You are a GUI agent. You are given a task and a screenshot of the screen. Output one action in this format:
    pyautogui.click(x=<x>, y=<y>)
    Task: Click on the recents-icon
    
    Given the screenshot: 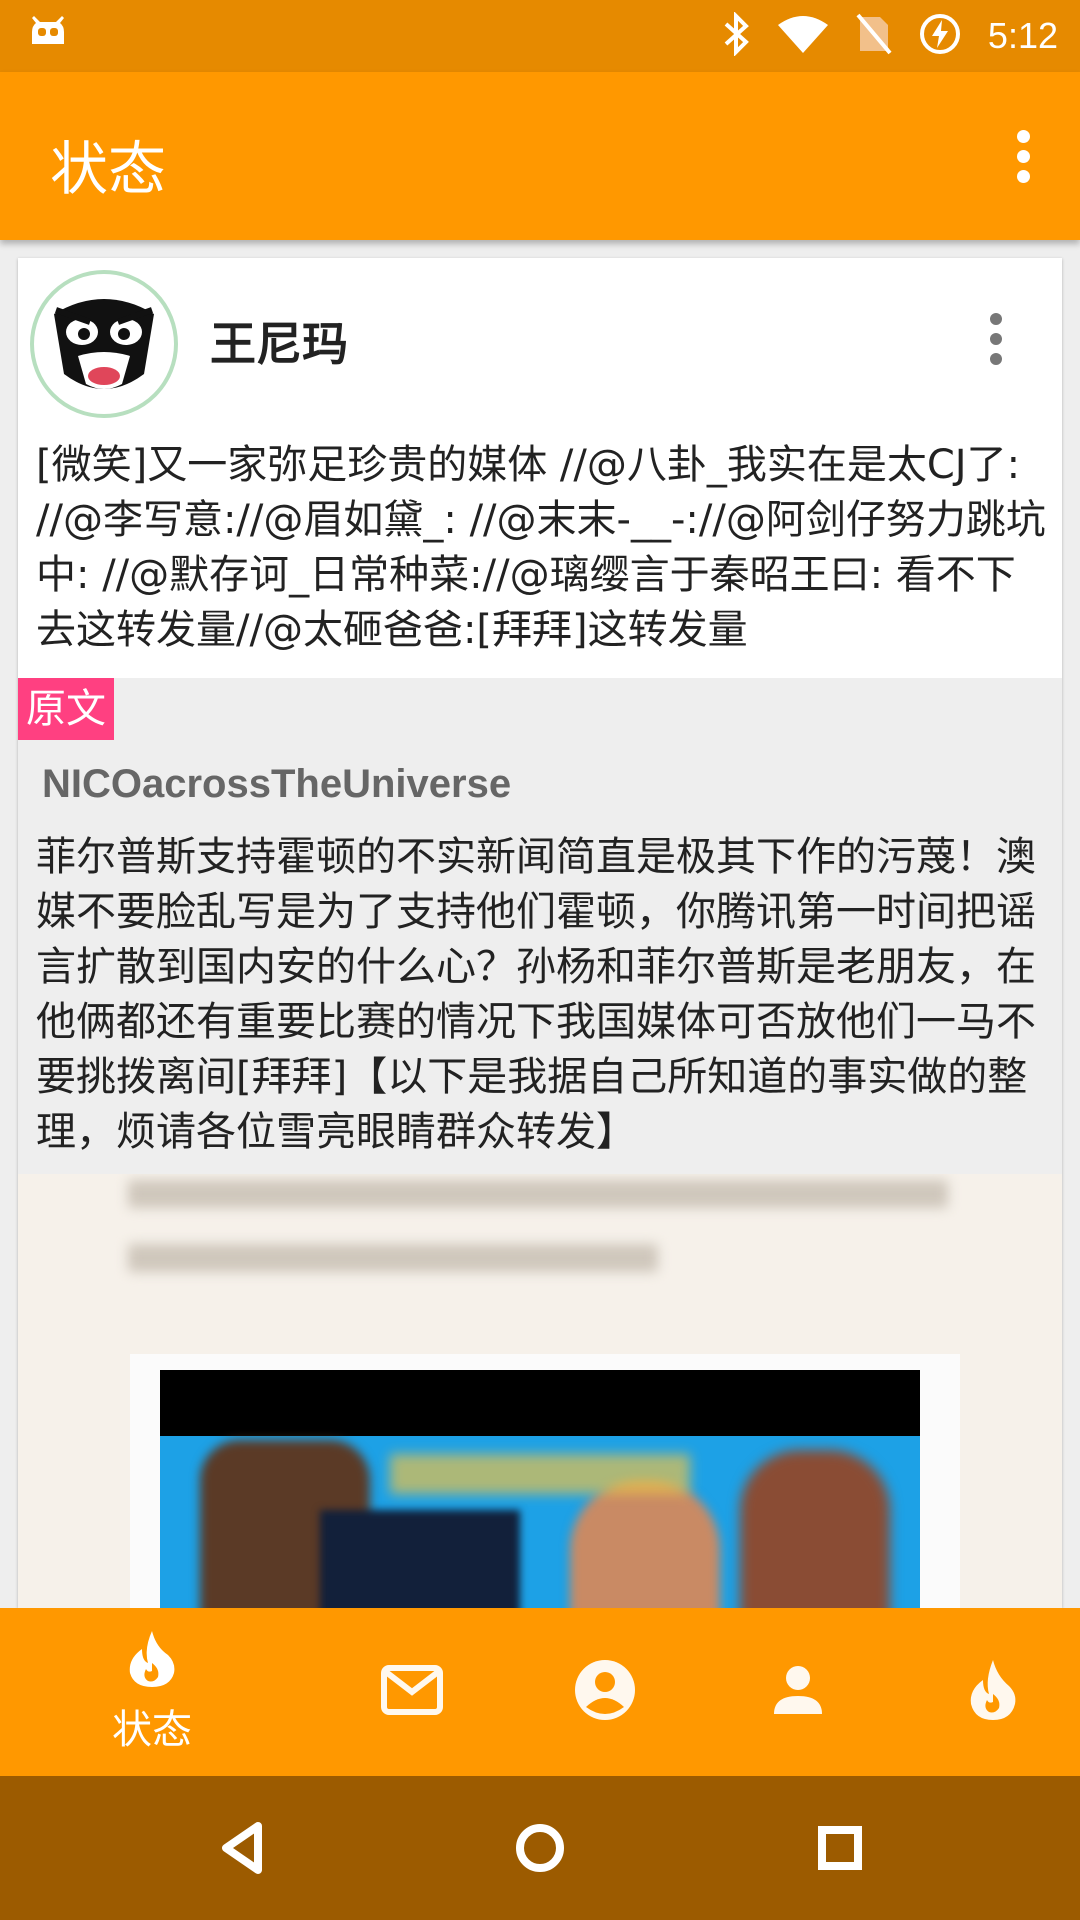 What is the action you would take?
    pyautogui.click(x=840, y=1848)
    